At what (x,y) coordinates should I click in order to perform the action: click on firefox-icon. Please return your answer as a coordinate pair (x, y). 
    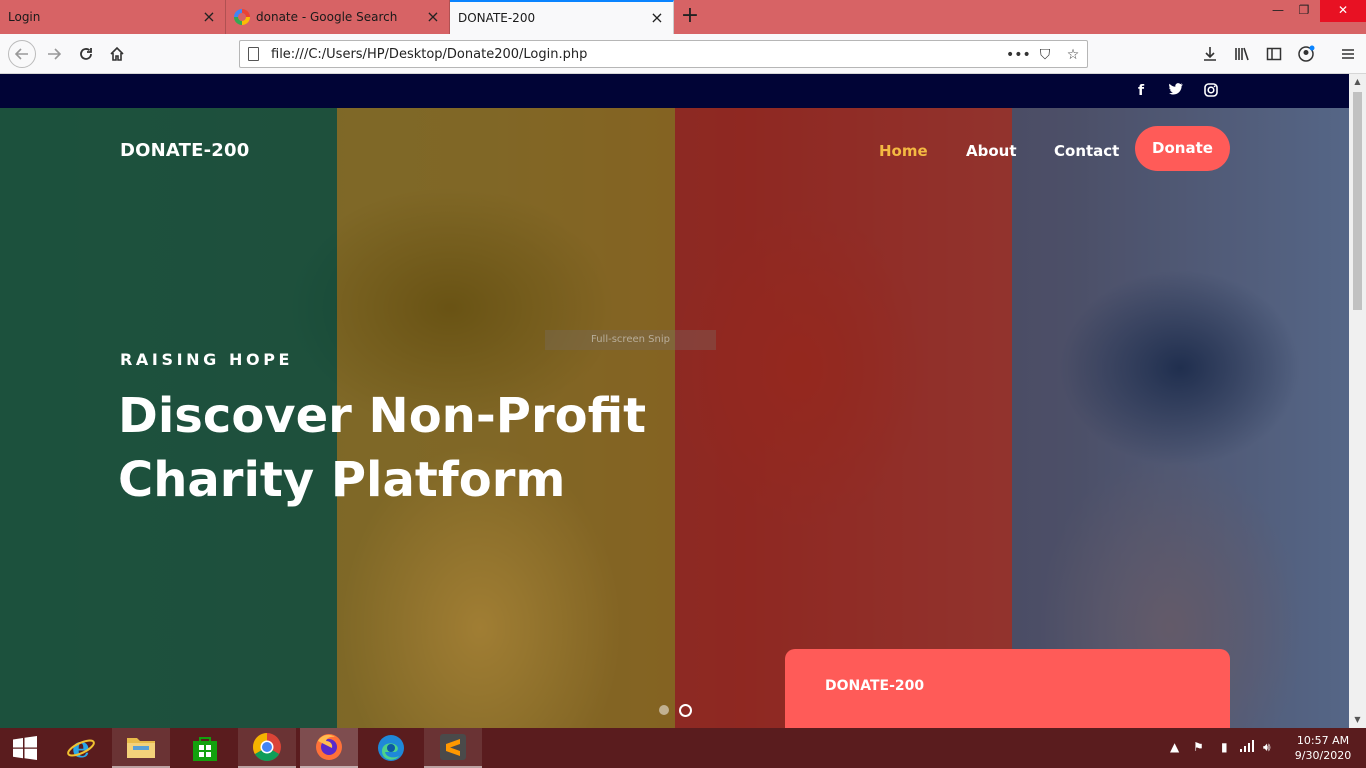
    Looking at the image, I should click on (329, 747).